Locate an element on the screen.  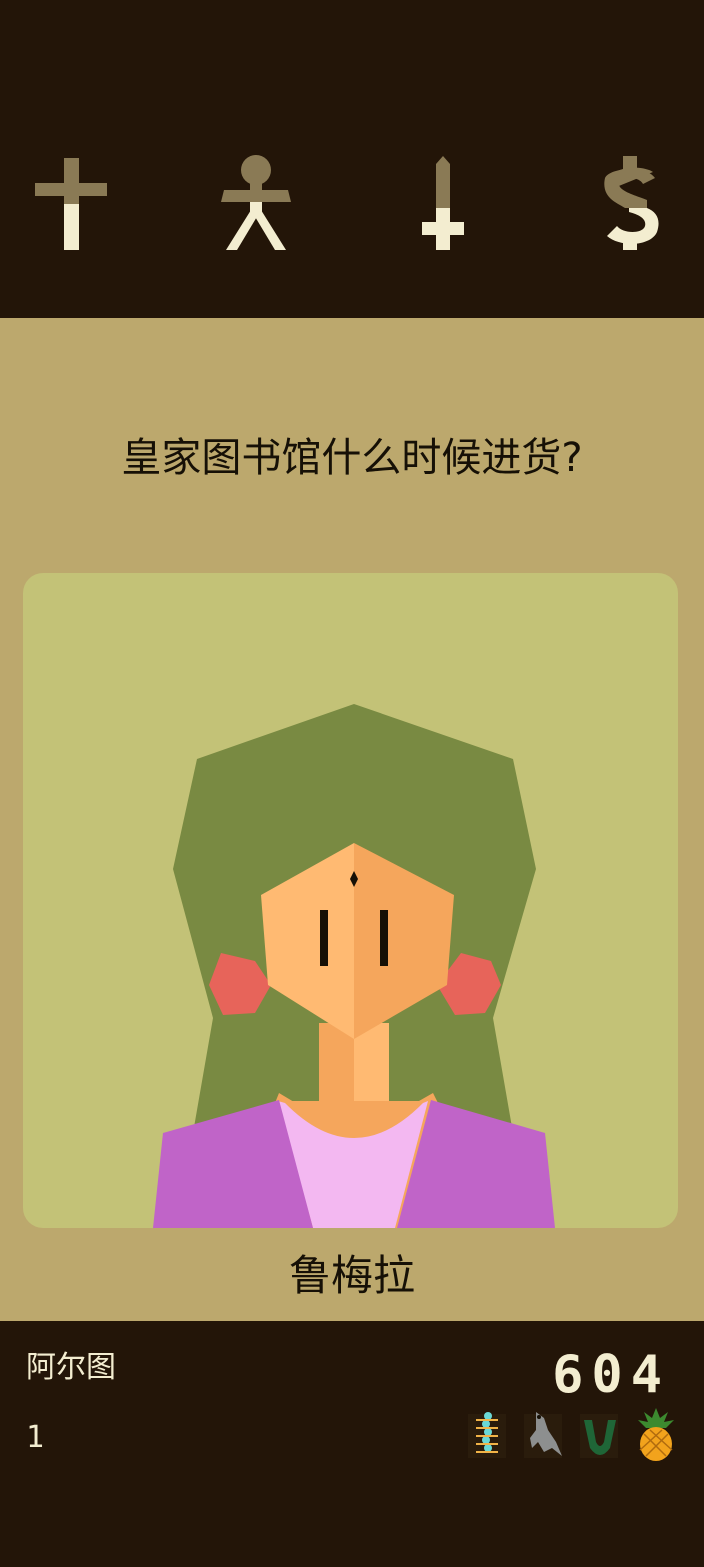
character-name: 鲁梅拉 is located at coordinates (351, 1275).